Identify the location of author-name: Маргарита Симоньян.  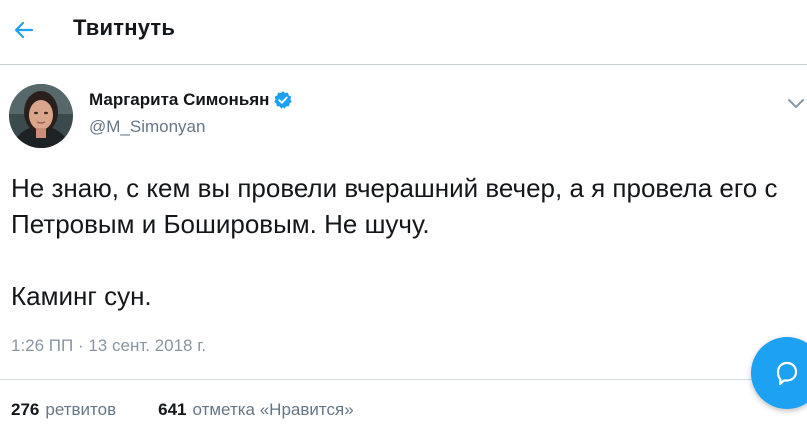
(179, 100).